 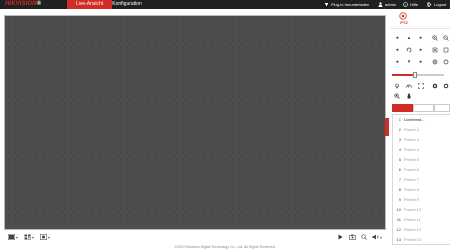 I want to click on focus-auto-icon, so click(x=421, y=86).